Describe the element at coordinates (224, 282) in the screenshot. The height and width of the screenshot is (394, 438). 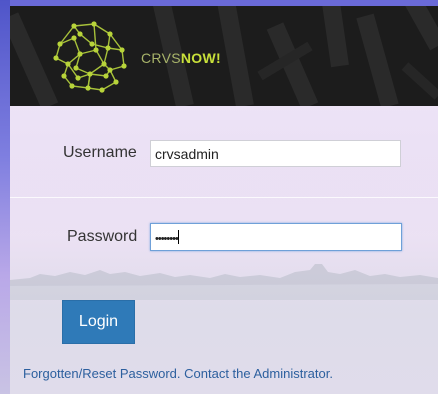
I see `city-skyline-background` at that location.